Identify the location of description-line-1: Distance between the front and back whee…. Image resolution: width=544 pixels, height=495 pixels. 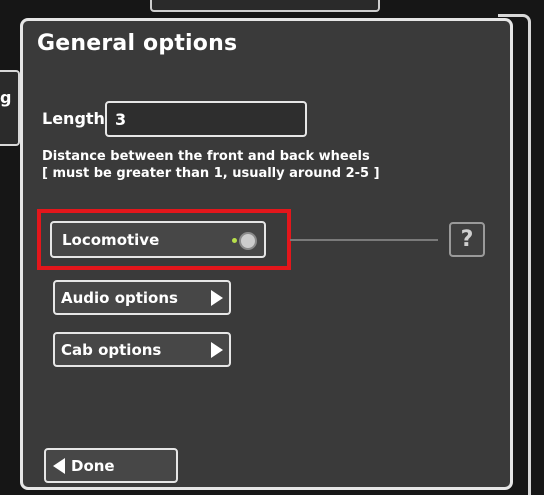
(206, 156).